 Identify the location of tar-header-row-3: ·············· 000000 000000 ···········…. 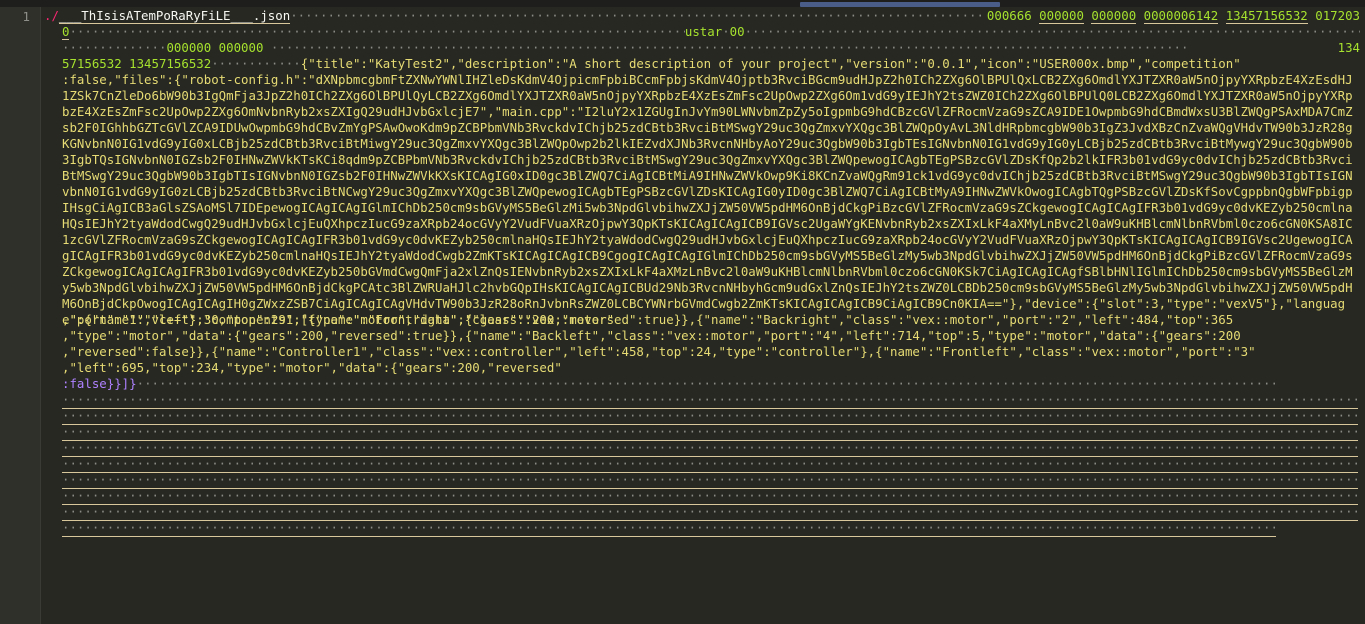
(711, 47).